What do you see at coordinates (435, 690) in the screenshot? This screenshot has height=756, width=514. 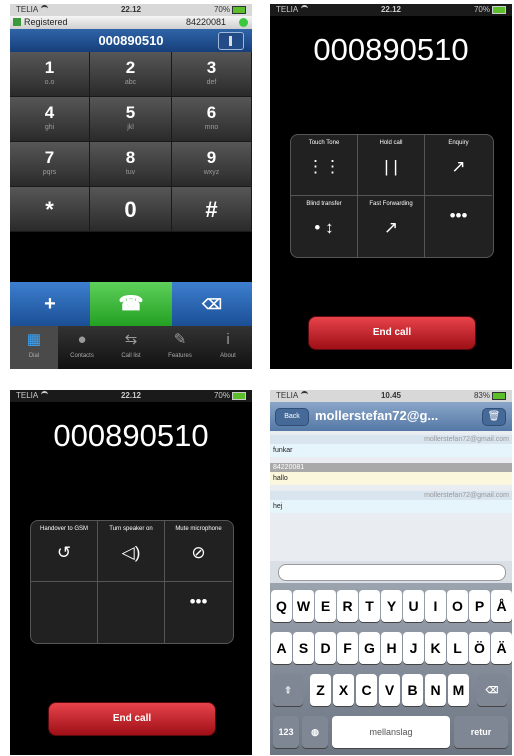 I see `key-n: N` at bounding box center [435, 690].